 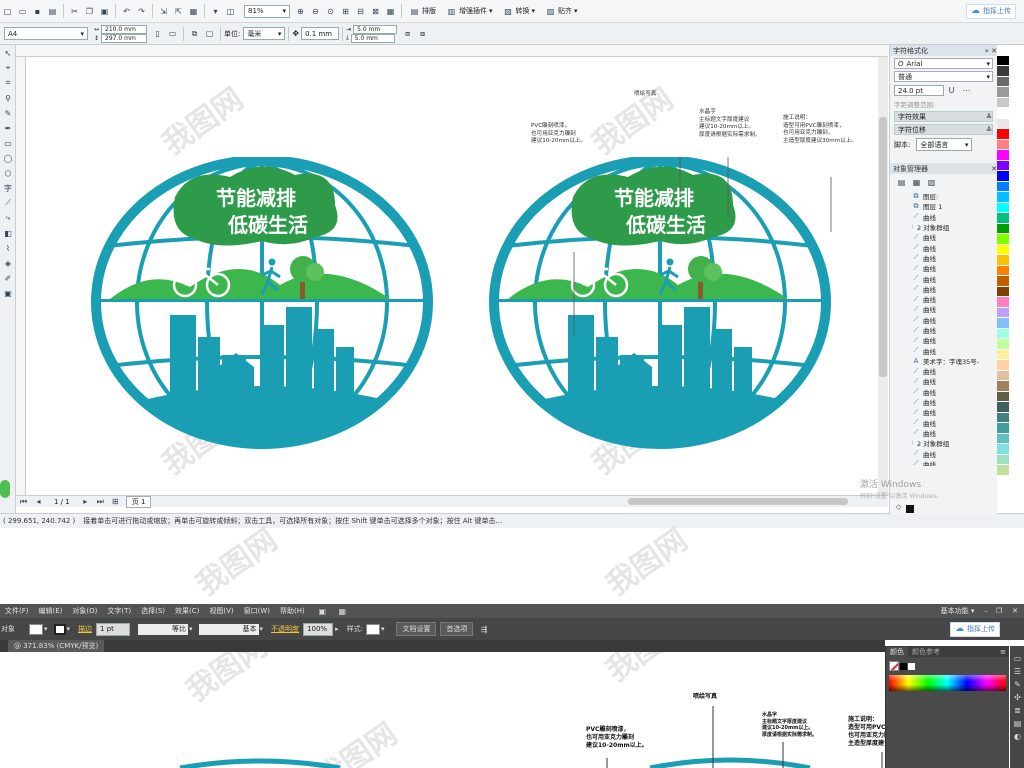 I want to click on fill-tool-icon: ◈, so click(x=8, y=263).